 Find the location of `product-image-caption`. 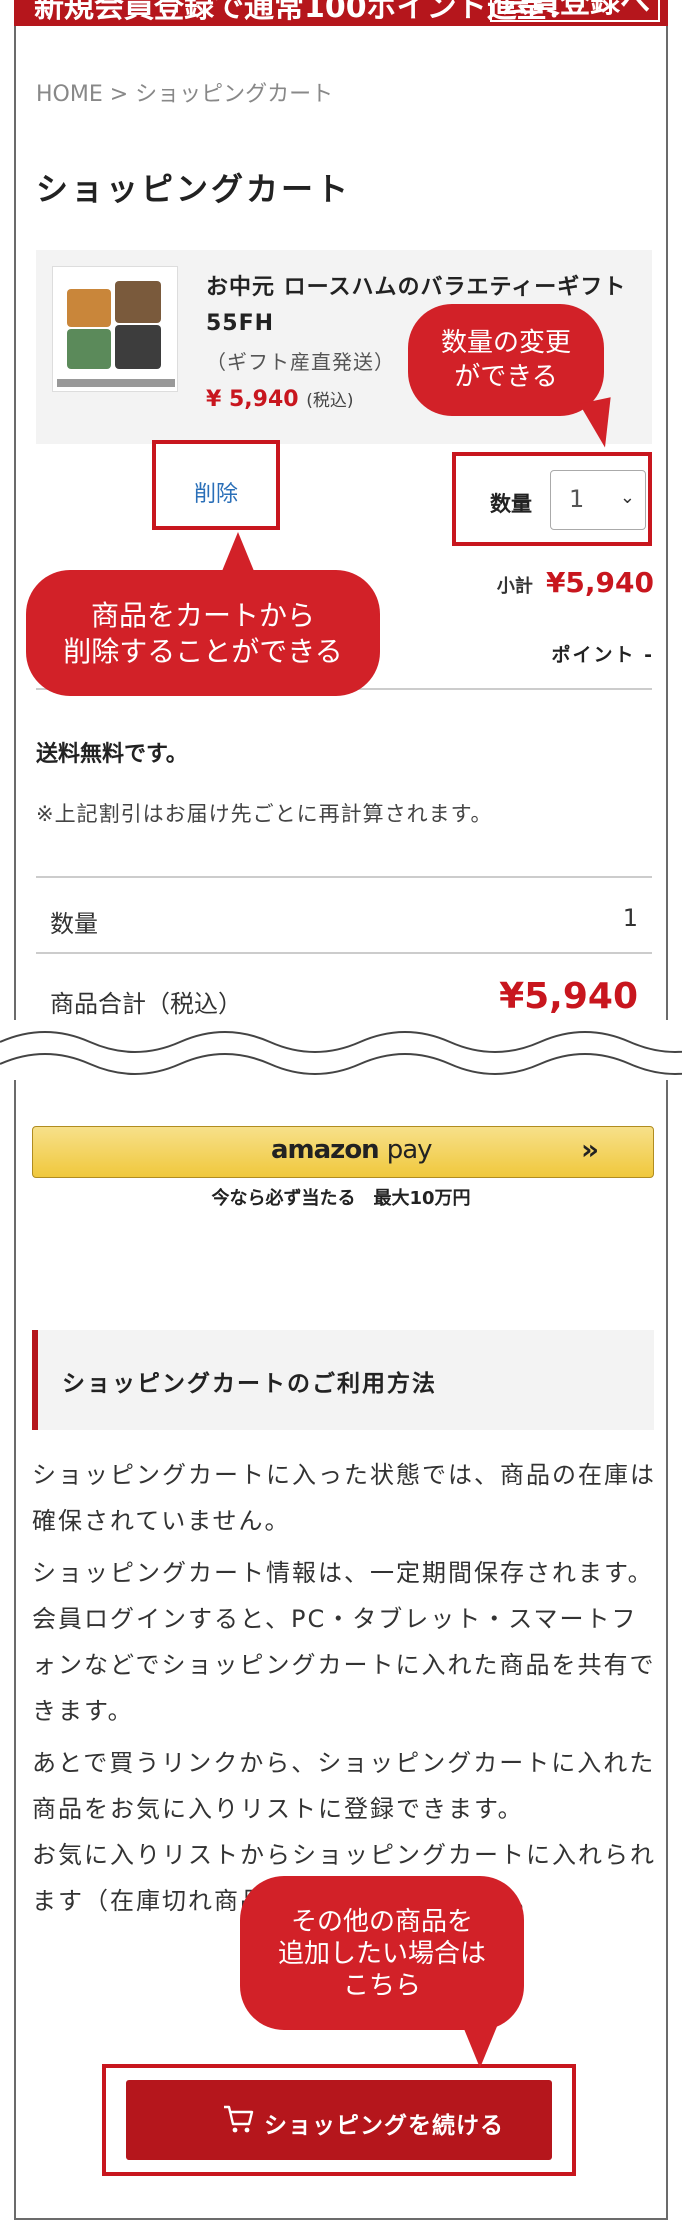

product-image-caption is located at coordinates (116, 383).